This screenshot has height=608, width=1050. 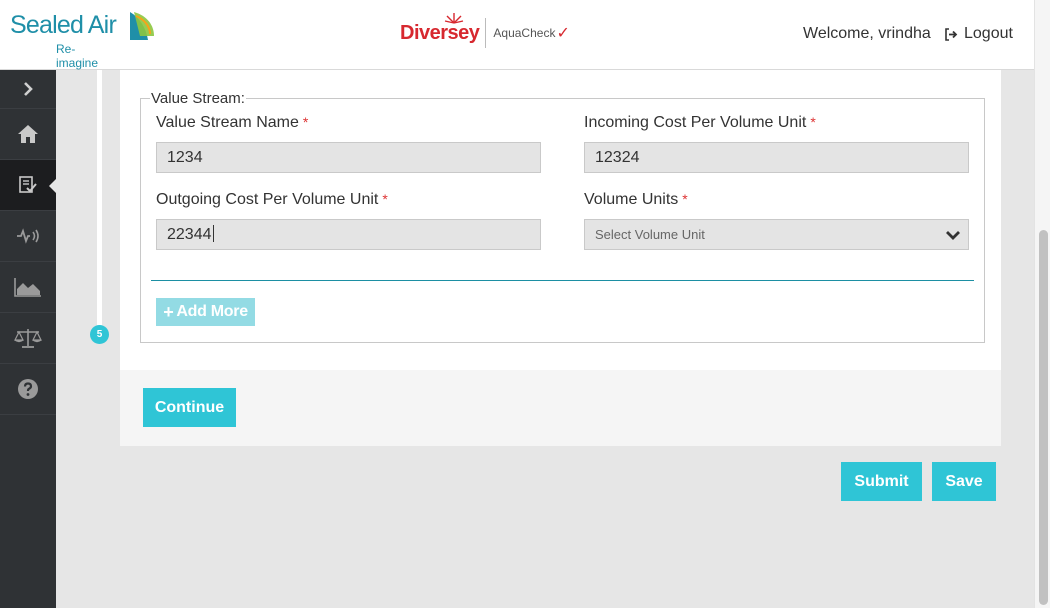 I want to click on sidebar-item-signal, so click(x=28, y=236).